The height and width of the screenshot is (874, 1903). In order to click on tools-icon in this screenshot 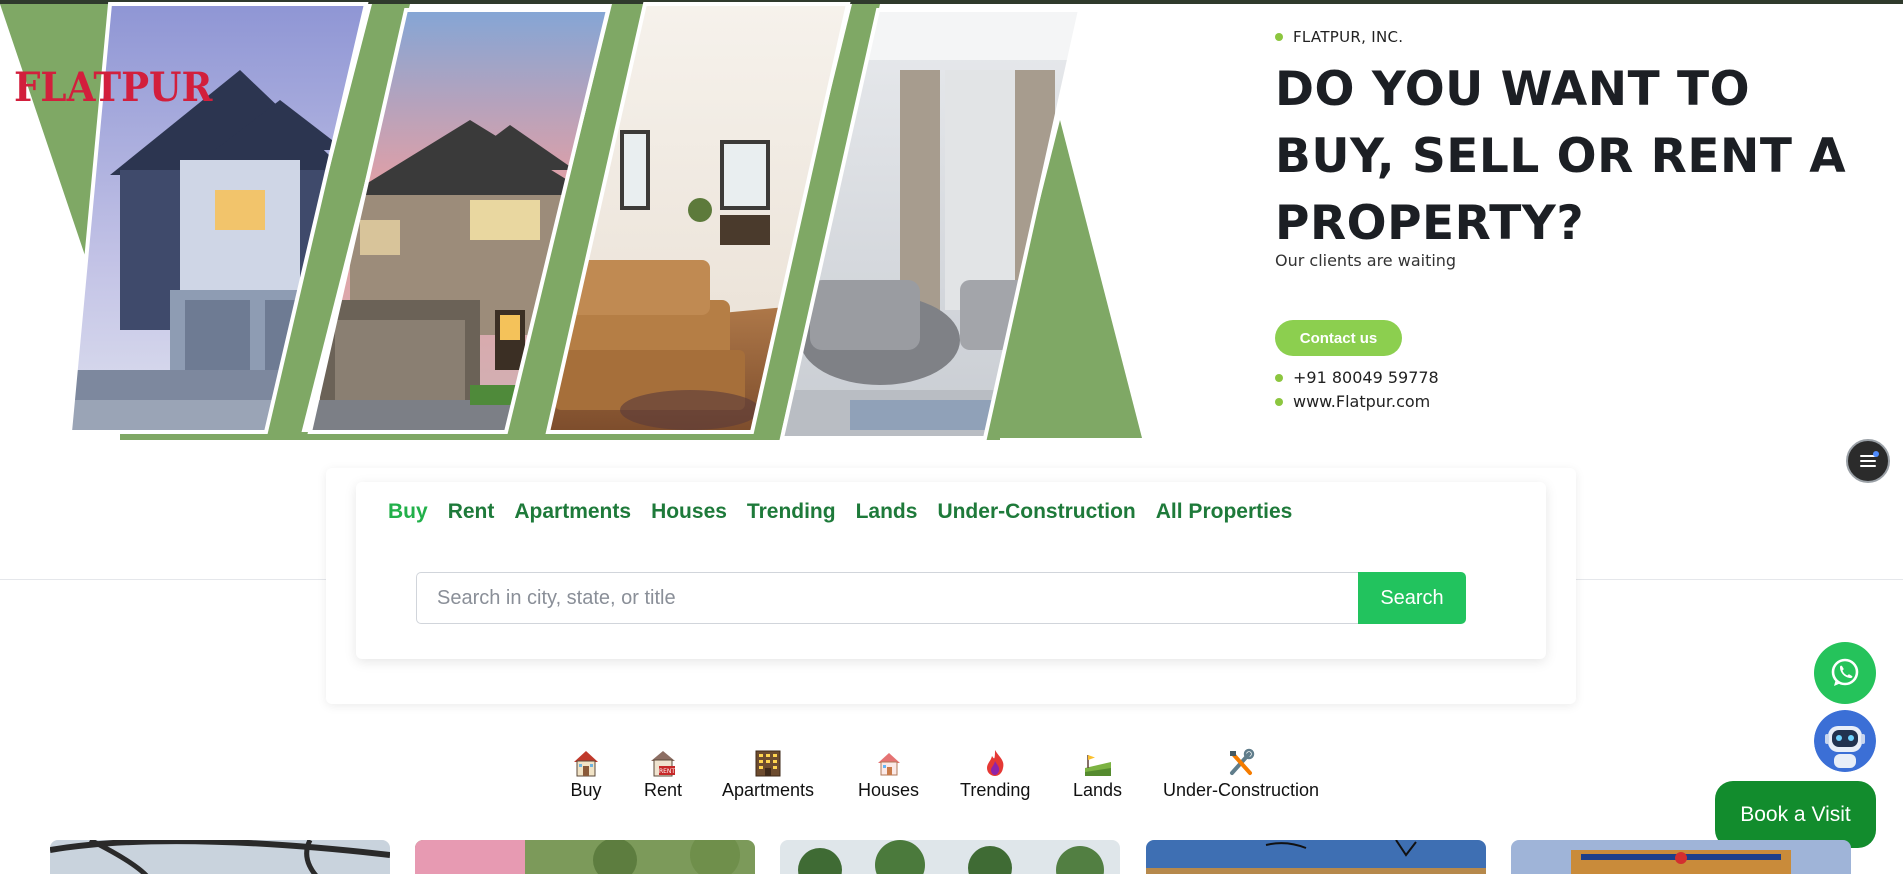, I will do `click(1242, 761)`.